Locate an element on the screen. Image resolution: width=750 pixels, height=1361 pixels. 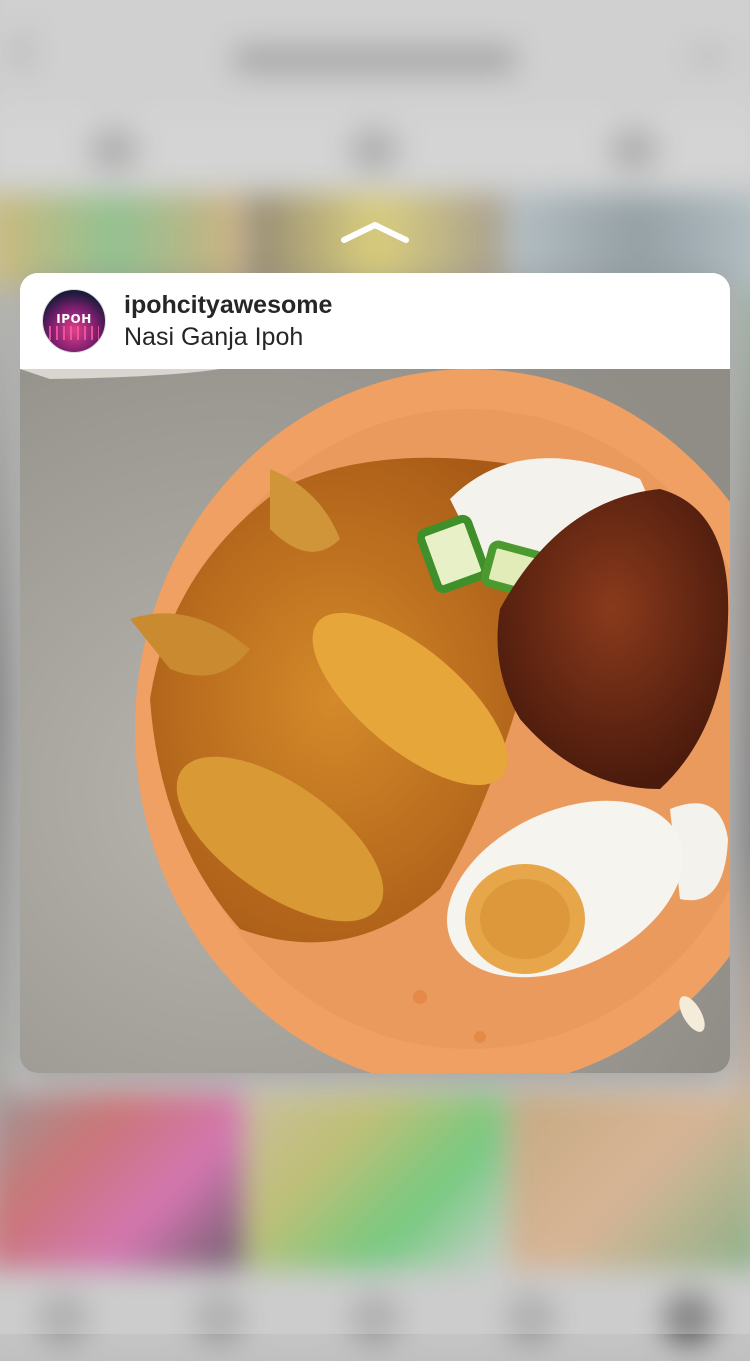
post-username: ipohcityawesome is located at coordinates (228, 305).